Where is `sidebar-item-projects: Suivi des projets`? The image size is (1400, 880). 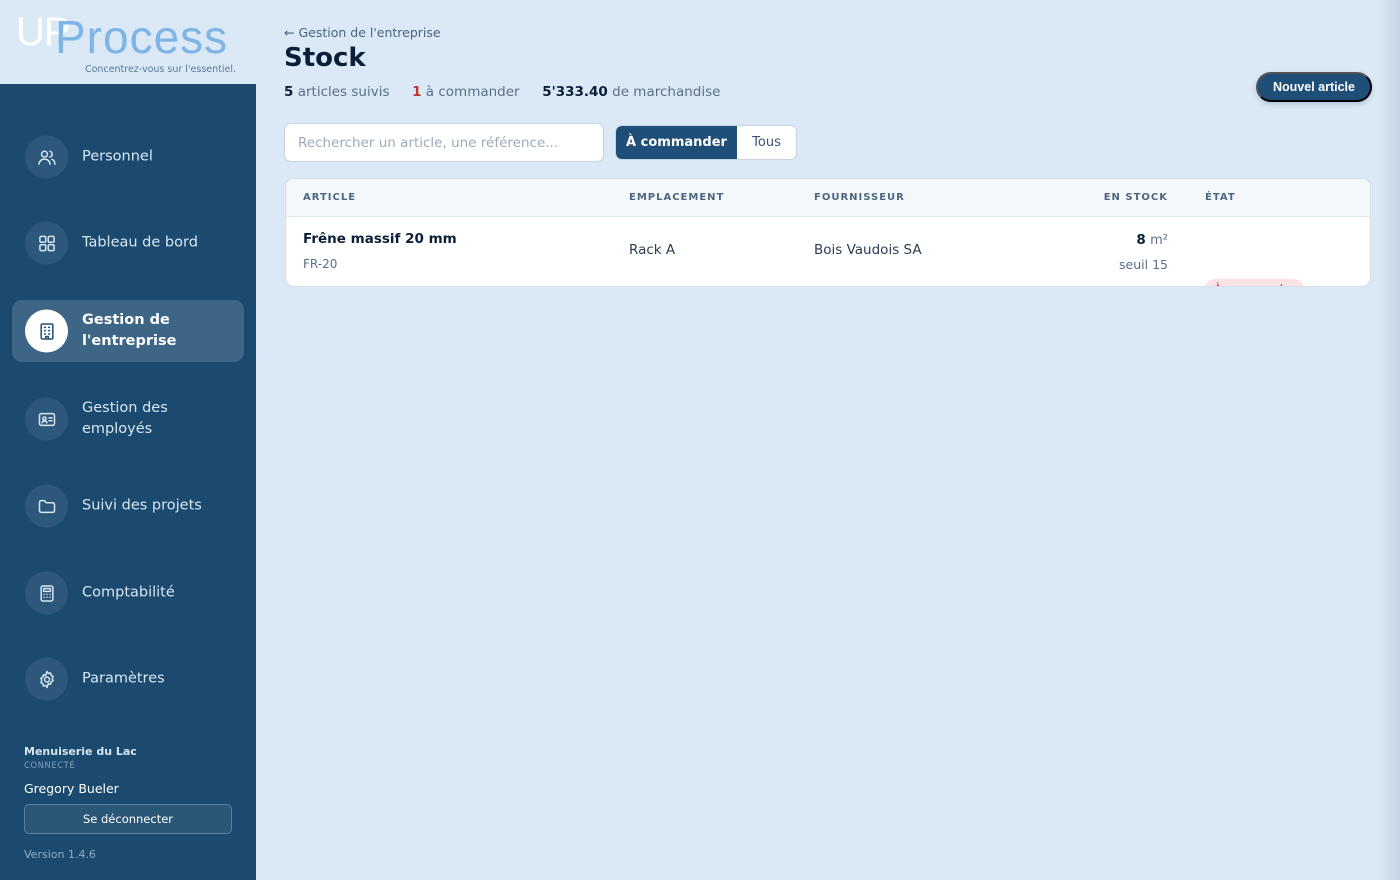 sidebar-item-projects: Suivi des projets is located at coordinates (128, 506).